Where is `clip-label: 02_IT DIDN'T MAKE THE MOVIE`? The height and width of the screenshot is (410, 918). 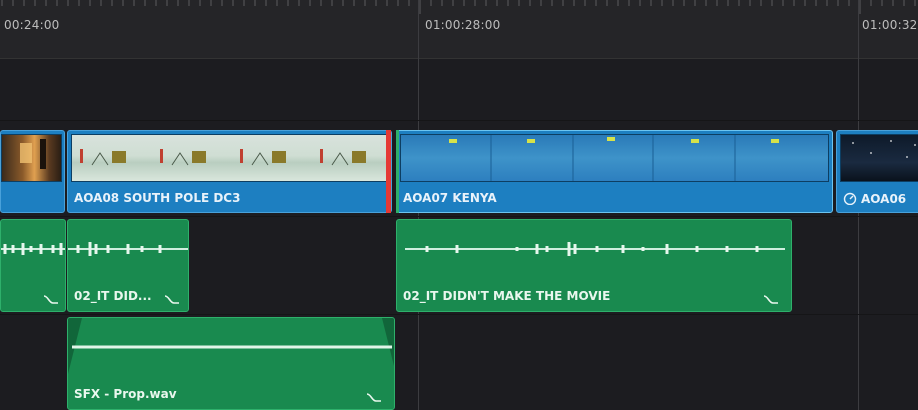 clip-label: 02_IT DIDN'T MAKE THE MOVIE is located at coordinates (507, 296).